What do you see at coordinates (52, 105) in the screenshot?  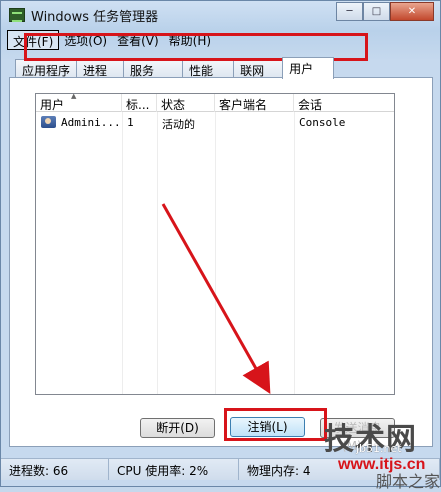 I see `column-user-label: 用户` at bounding box center [52, 105].